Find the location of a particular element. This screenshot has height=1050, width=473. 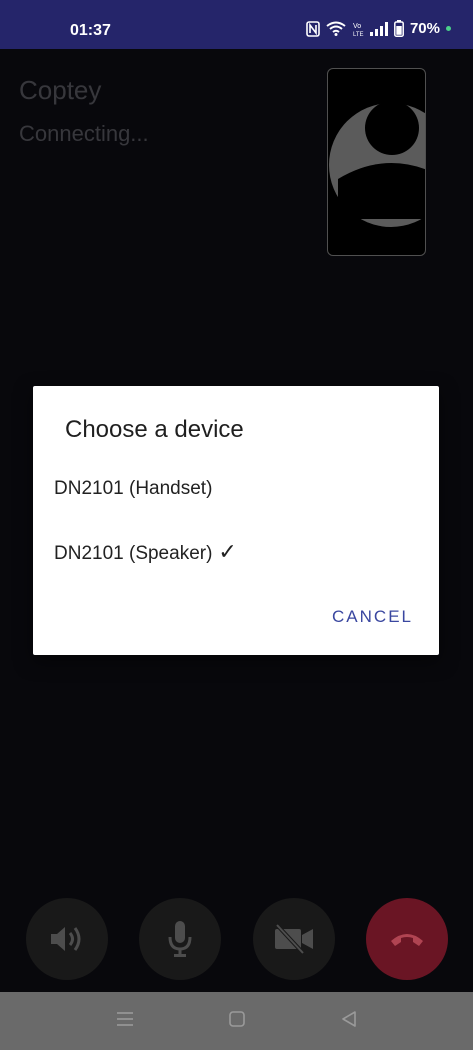

speaker-icon is located at coordinates (66, 939).